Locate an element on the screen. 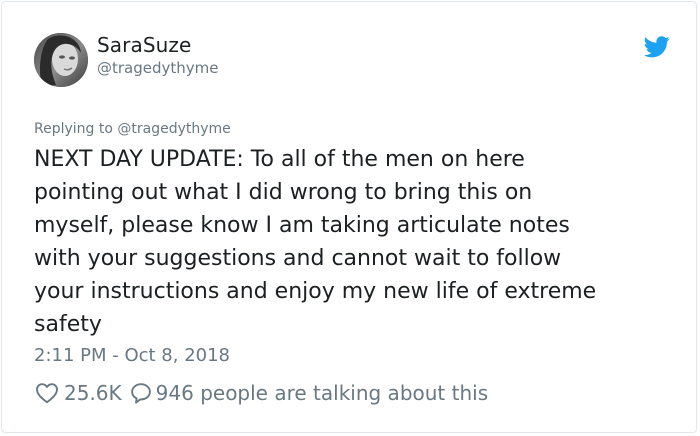 The width and height of the screenshot is (700, 436). avatar is located at coordinates (61, 60).